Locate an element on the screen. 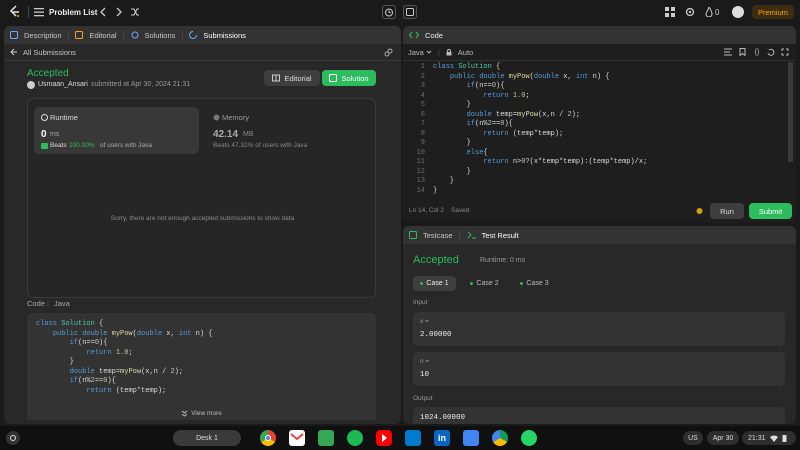 The width and height of the screenshot is (800, 450). reset-icon is located at coordinates (771, 52).